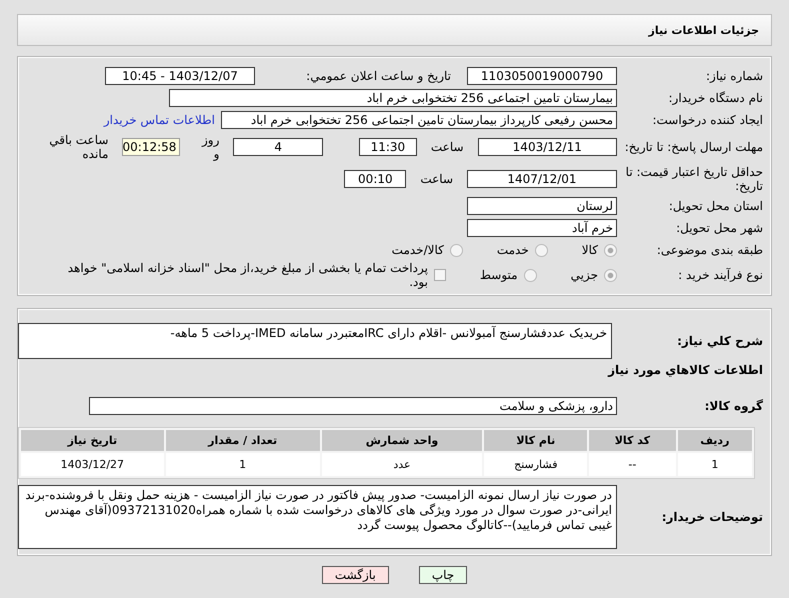 The width and height of the screenshot is (789, 598). I want to click on field-label: شرح كلي نياز:, so click(719, 341).